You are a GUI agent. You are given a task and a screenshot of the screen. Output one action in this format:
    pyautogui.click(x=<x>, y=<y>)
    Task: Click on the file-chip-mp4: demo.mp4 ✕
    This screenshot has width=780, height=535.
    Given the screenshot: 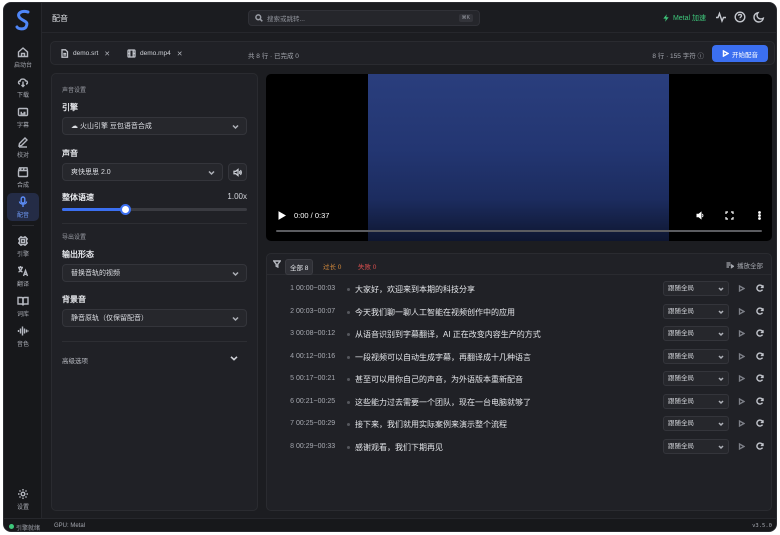 What is the action you would take?
    pyautogui.click(x=155, y=53)
    